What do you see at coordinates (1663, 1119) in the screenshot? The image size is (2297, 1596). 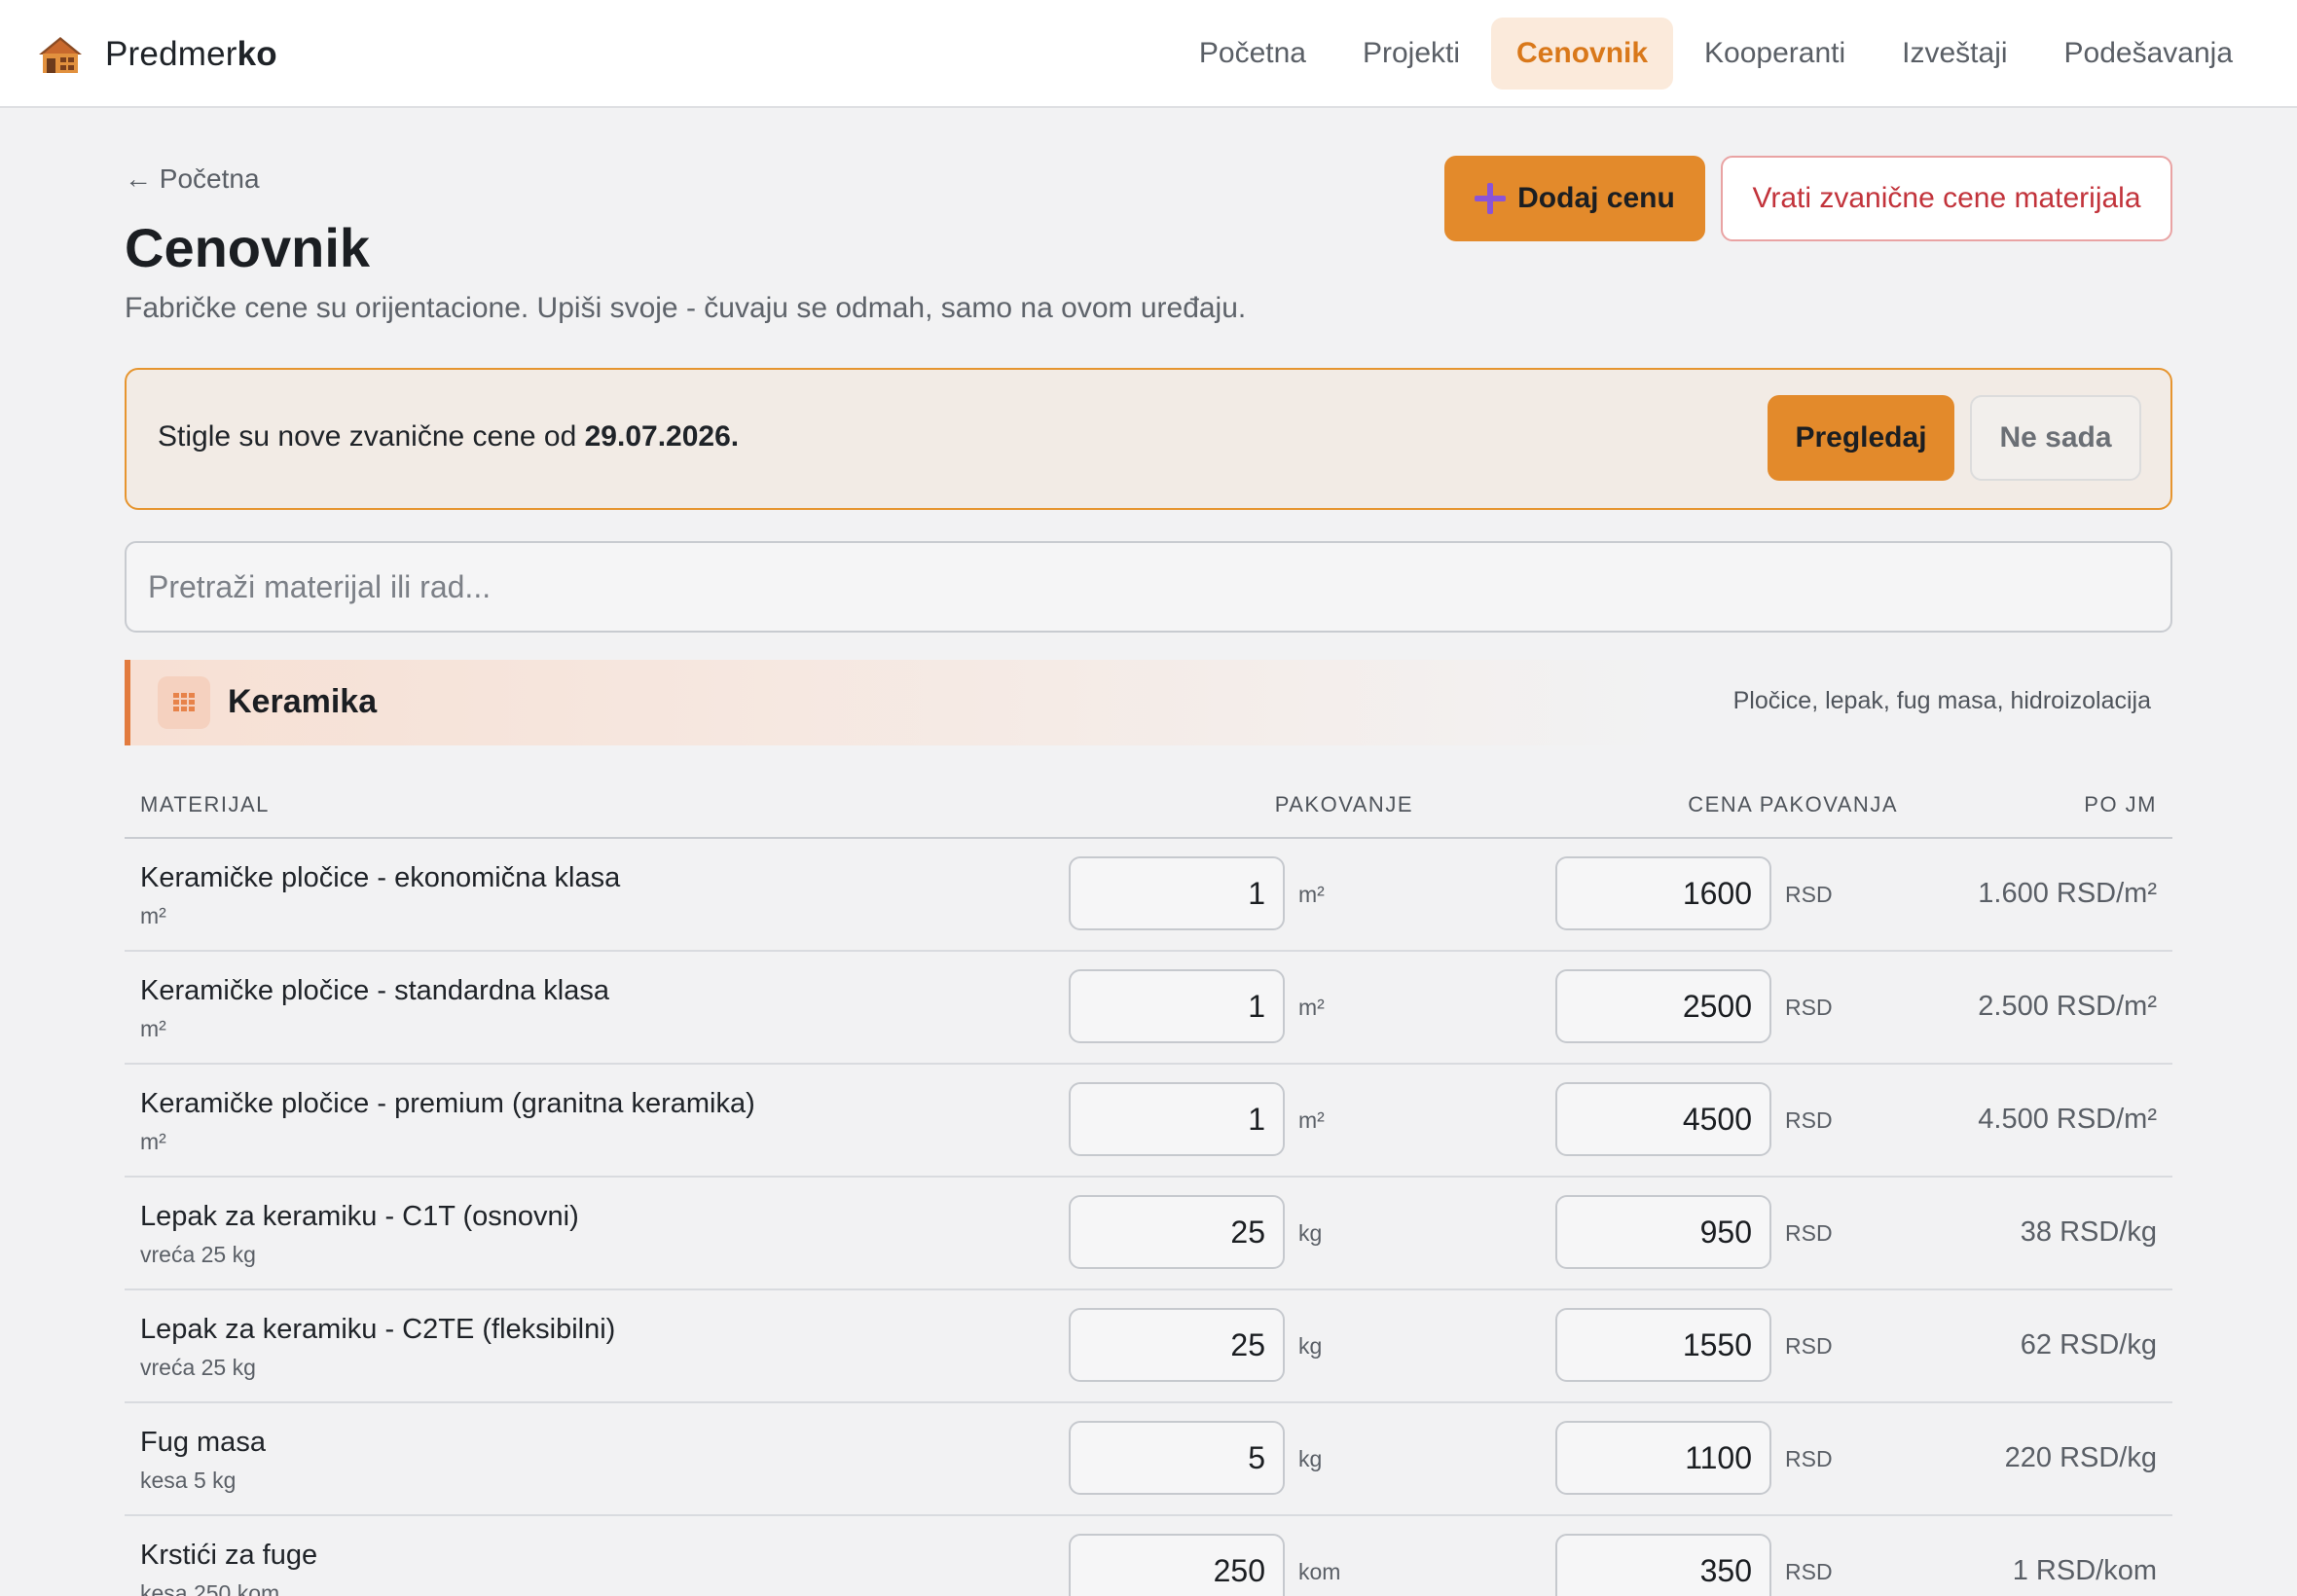 I see `price-input: 4500` at bounding box center [1663, 1119].